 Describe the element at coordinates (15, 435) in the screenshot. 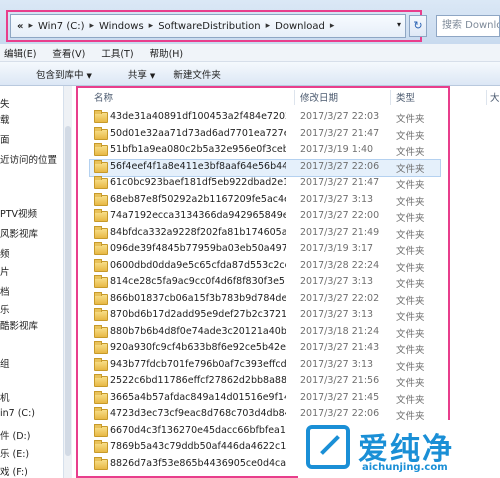

I see `nav-item-drive-d: 件 (D:)` at that location.